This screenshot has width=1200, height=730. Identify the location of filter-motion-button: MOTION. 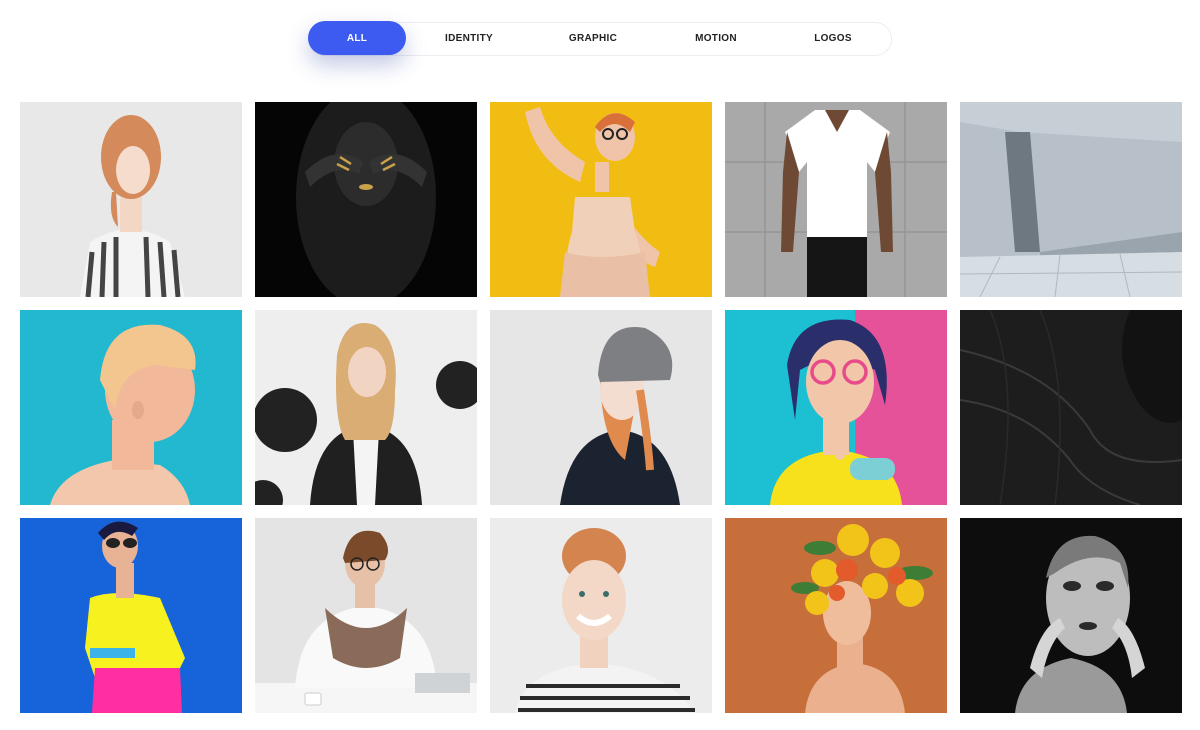
(716, 38).